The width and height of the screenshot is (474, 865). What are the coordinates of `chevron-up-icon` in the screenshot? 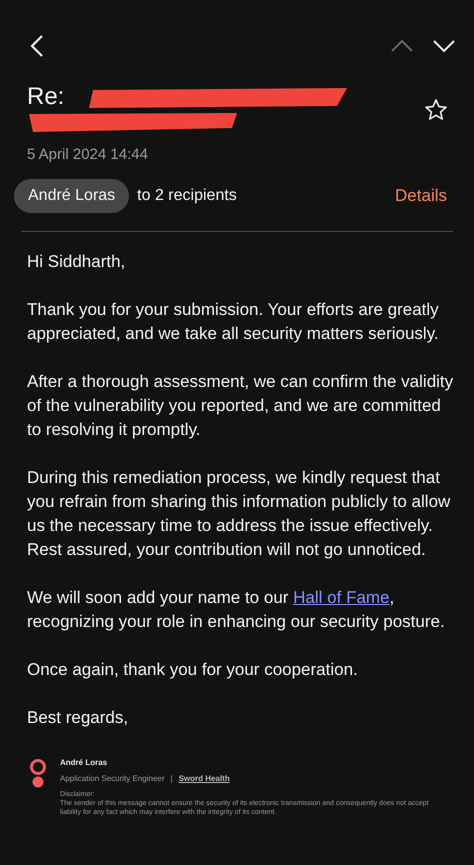 It's located at (402, 46).